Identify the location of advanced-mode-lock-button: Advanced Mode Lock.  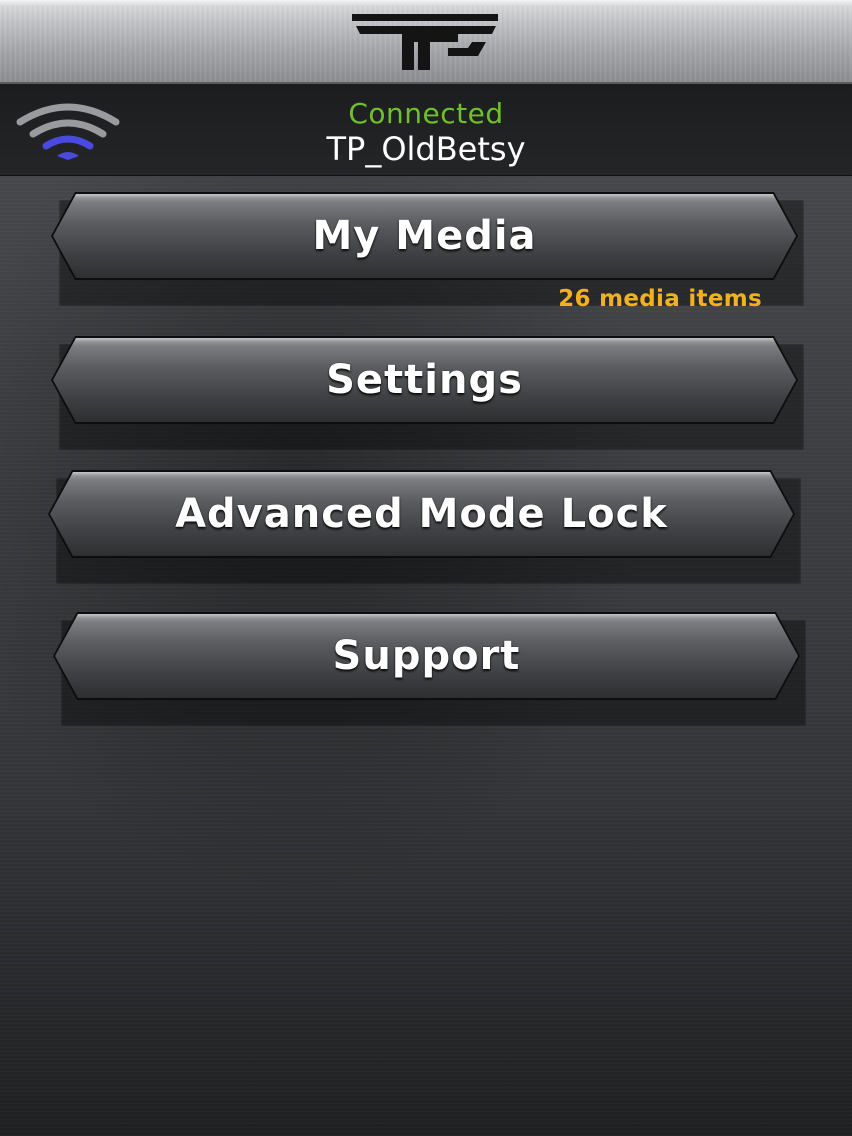
(424, 527).